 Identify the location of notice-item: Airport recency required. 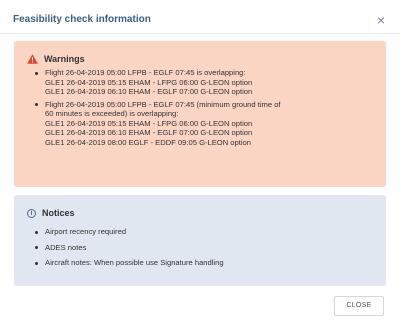
(206, 232).